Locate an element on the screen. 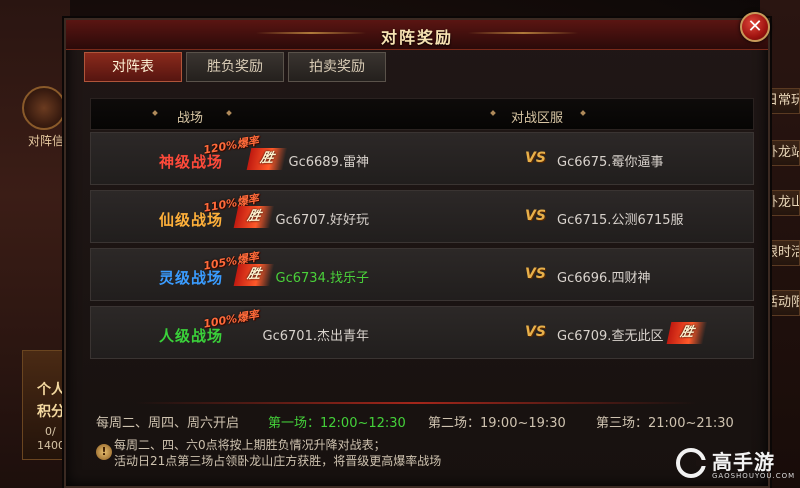 The width and height of the screenshot is (800, 488). dialog-title: 对阵奖励 is located at coordinates (416, 37).